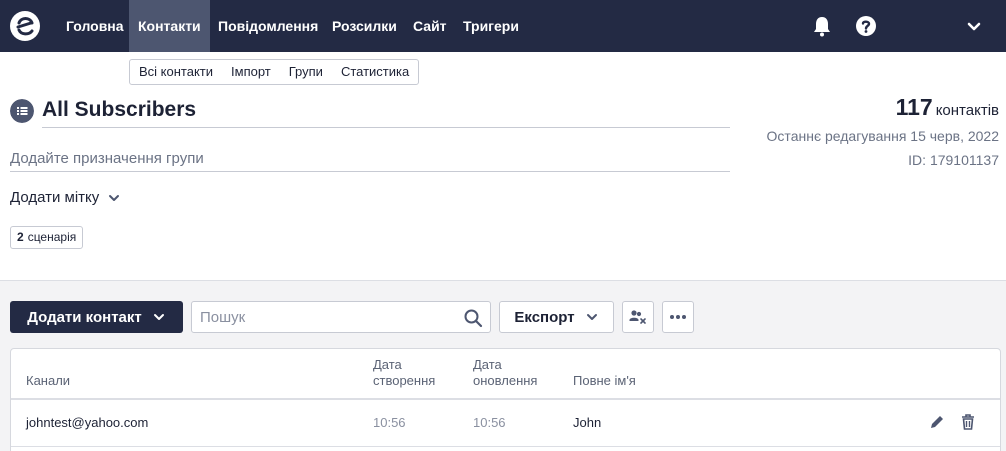 This screenshot has width=1006, height=451. Describe the element at coordinates (604, 381) in the screenshot. I see `column-header-full-name: Повне ім'я` at that location.